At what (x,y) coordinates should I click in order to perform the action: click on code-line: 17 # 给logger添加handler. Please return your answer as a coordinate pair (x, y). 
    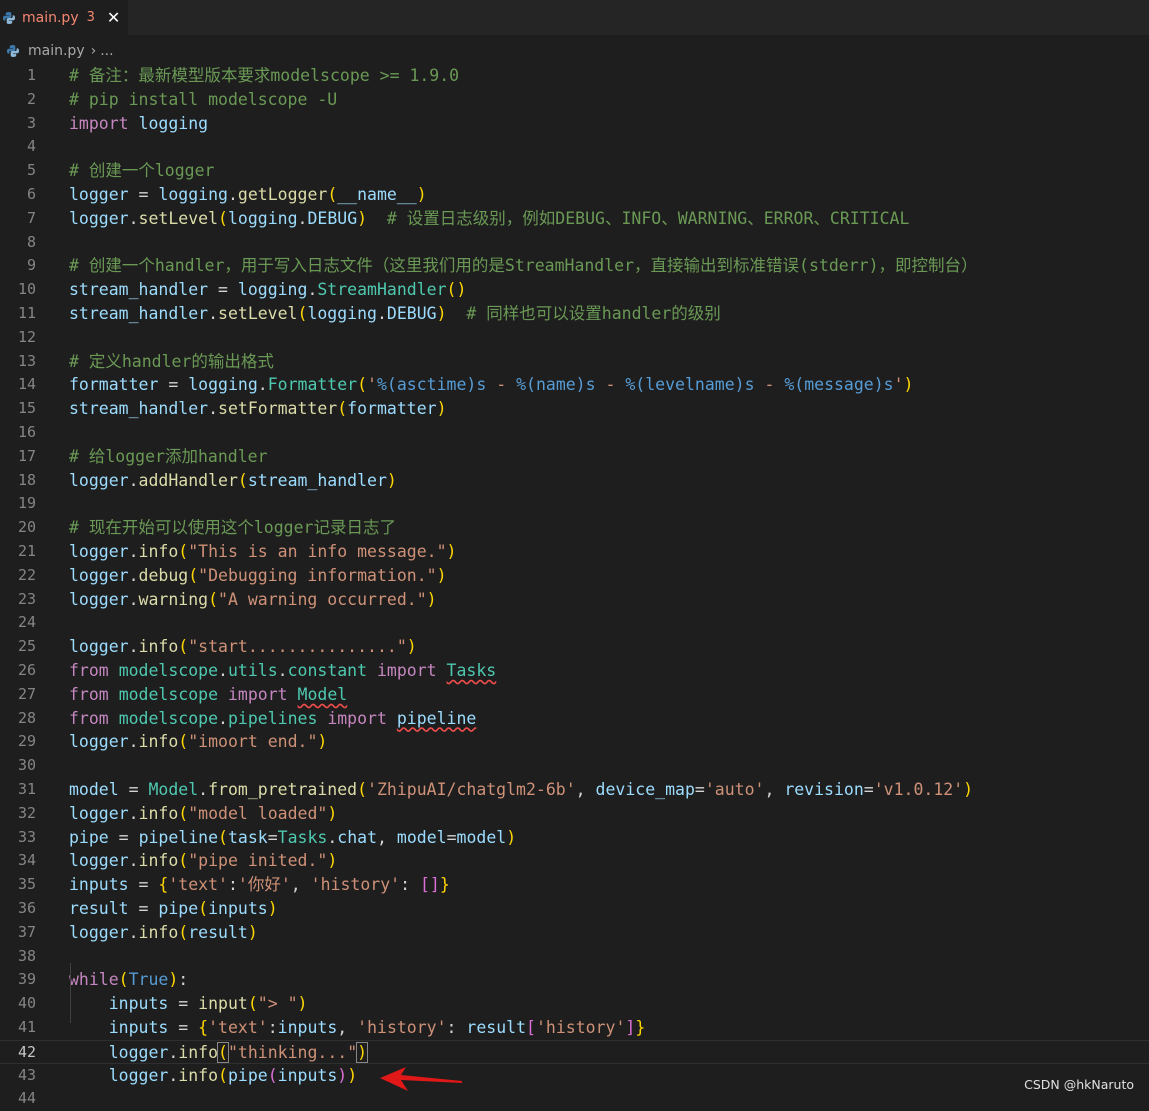
    Looking at the image, I should click on (574, 457).